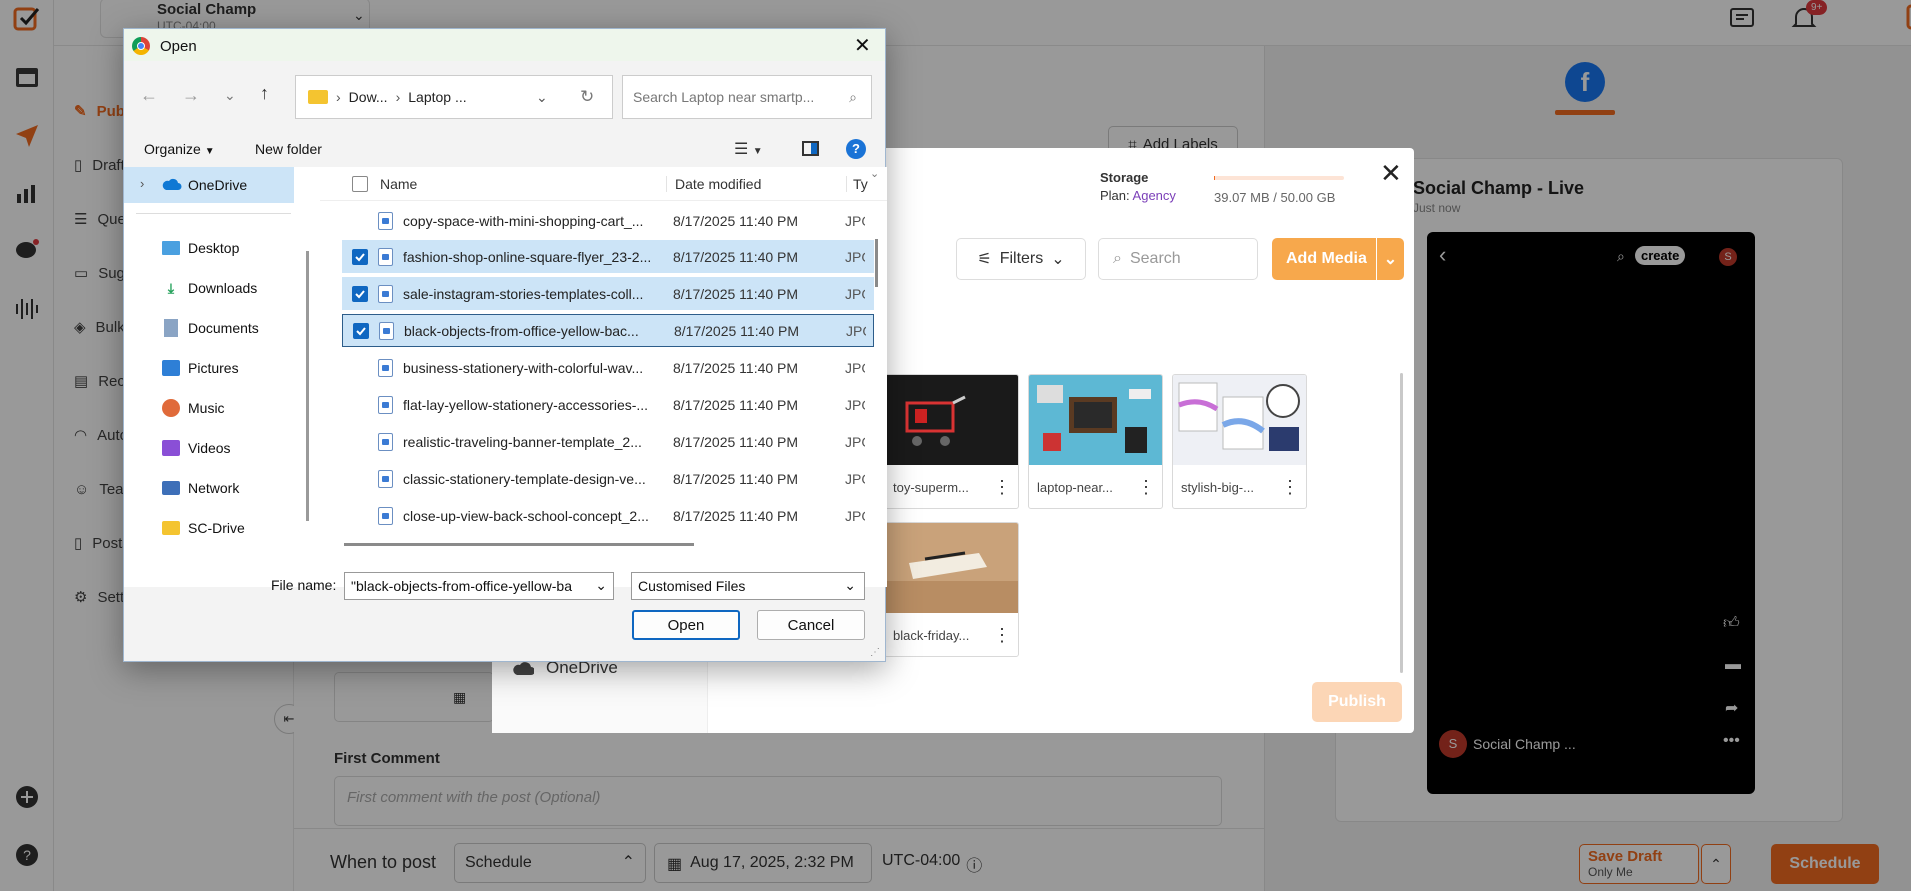  What do you see at coordinates (811, 625) in the screenshot?
I see `cancel-button: Cancel` at bounding box center [811, 625].